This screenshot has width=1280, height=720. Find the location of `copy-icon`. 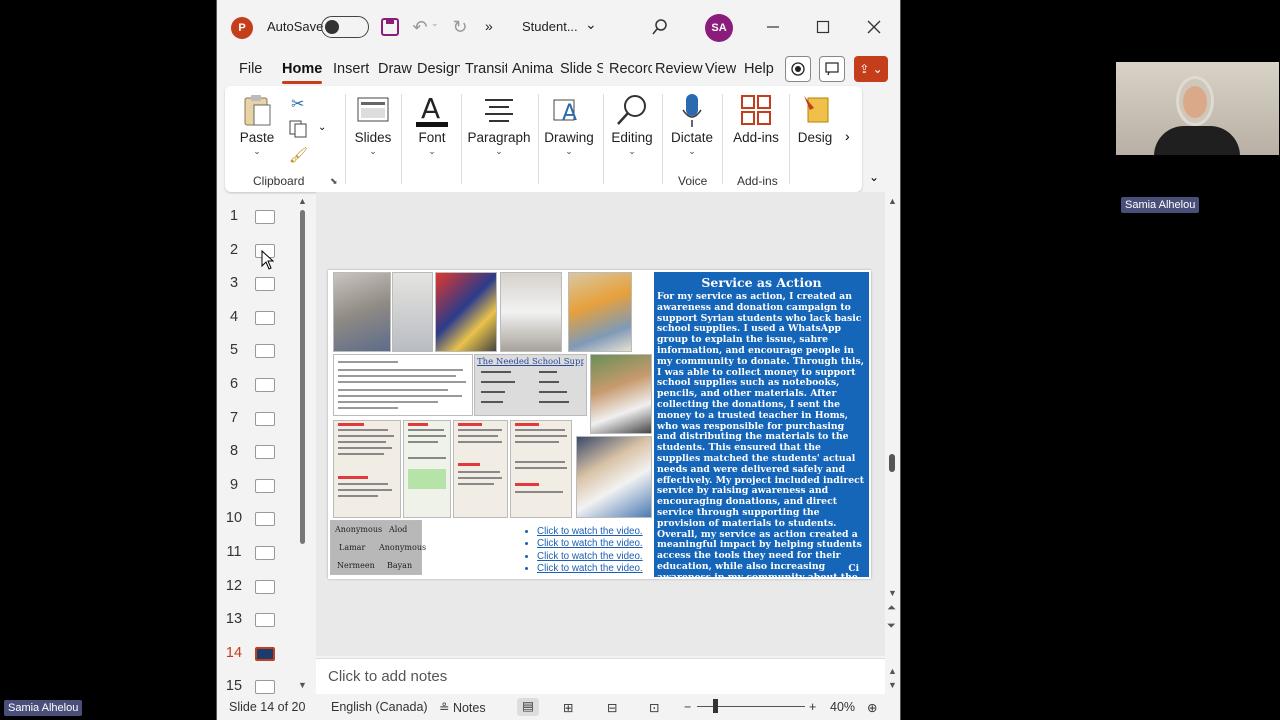

copy-icon is located at coordinates (299, 131).